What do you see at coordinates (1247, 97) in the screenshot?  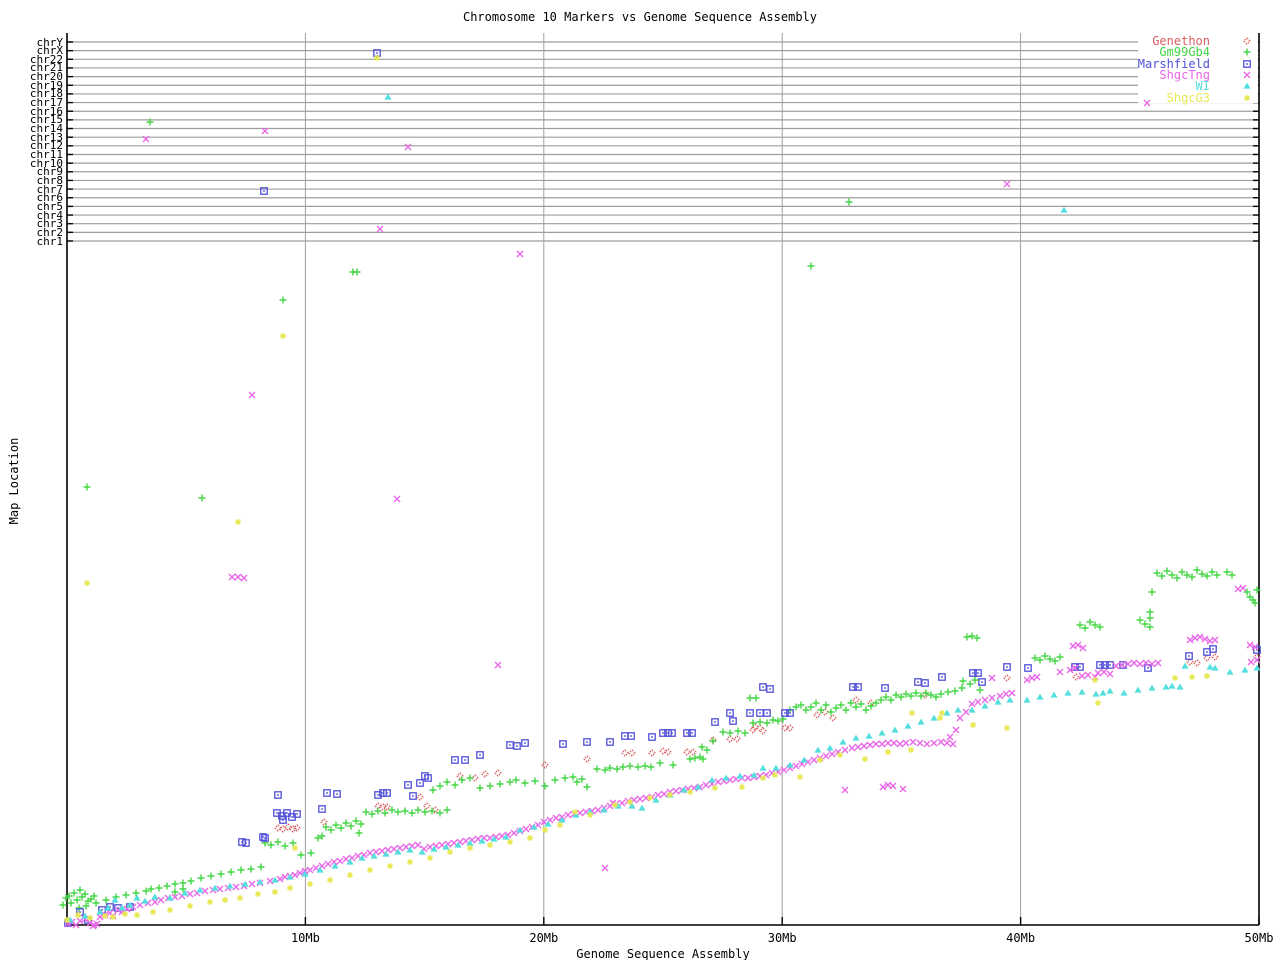 I see `legend-marker-asterisk-icon` at bounding box center [1247, 97].